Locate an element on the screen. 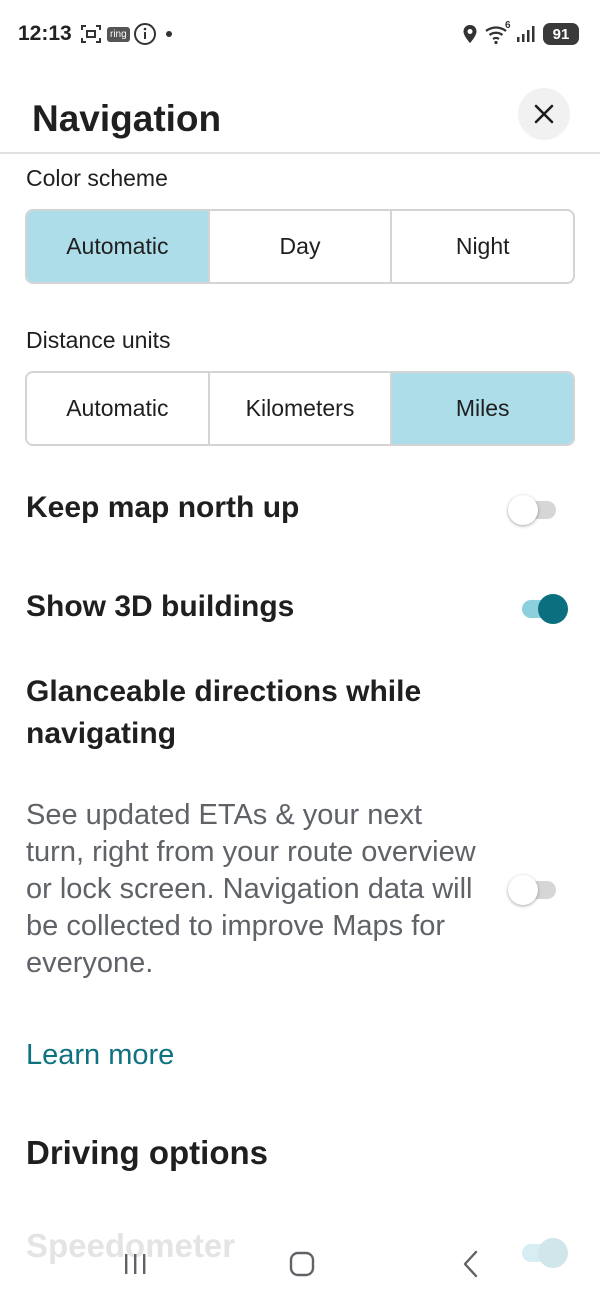 Image resolution: width=600 pixels, height=1300 pixels. color-scheme-selector: Automatic Day Night is located at coordinates (300, 246).